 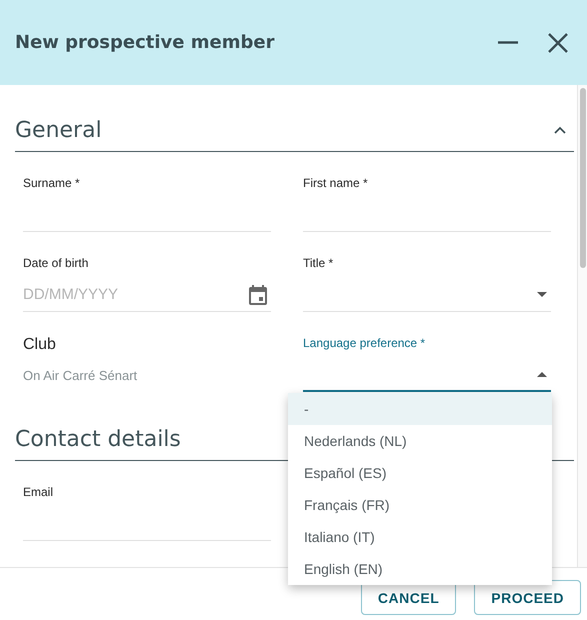 What do you see at coordinates (318, 264) in the screenshot?
I see `field-label: Title *` at bounding box center [318, 264].